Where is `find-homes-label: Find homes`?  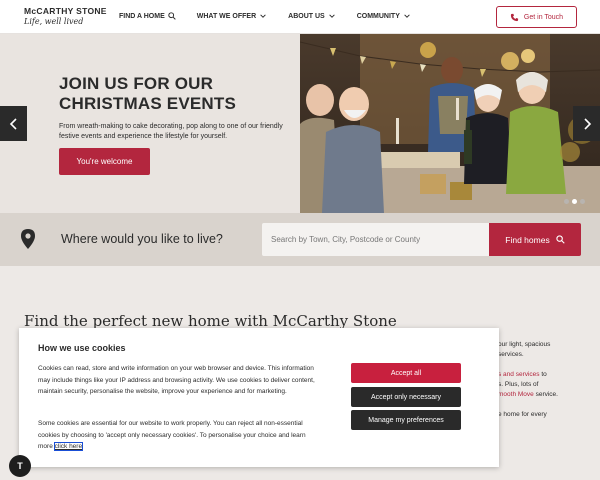
find-homes-label: Find homes is located at coordinates (527, 239).